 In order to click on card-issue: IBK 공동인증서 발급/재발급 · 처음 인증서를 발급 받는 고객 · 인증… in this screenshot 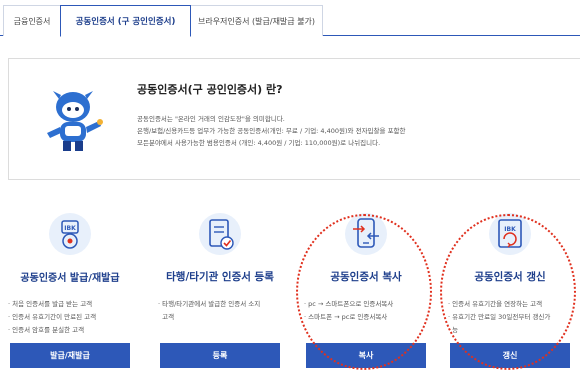, I will do `click(70, 299)`.